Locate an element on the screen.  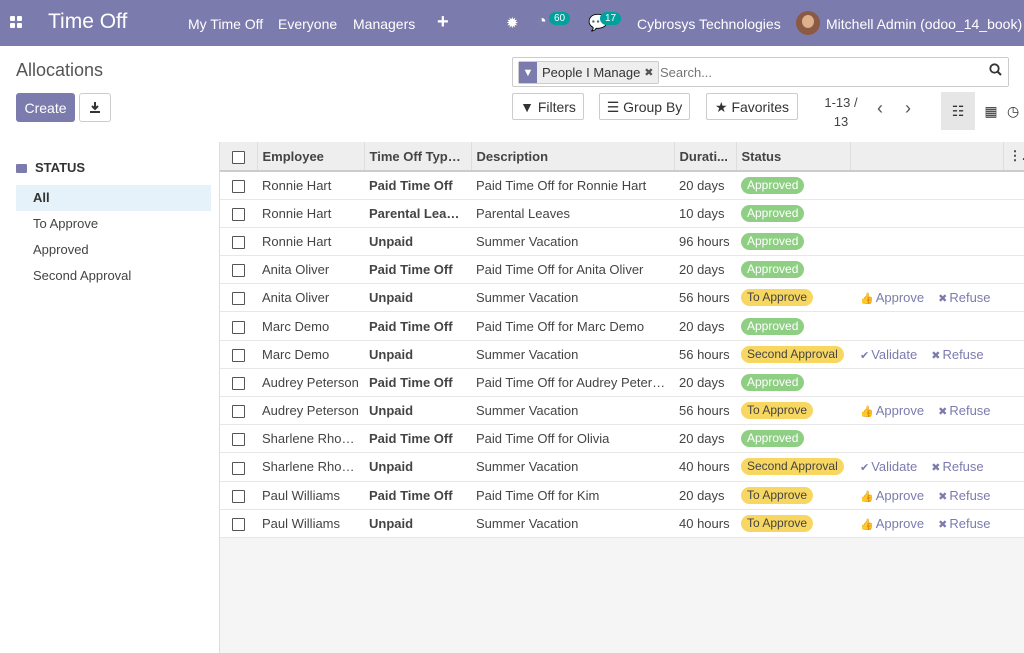
apps-menu-icon is located at coordinates (17, 23).